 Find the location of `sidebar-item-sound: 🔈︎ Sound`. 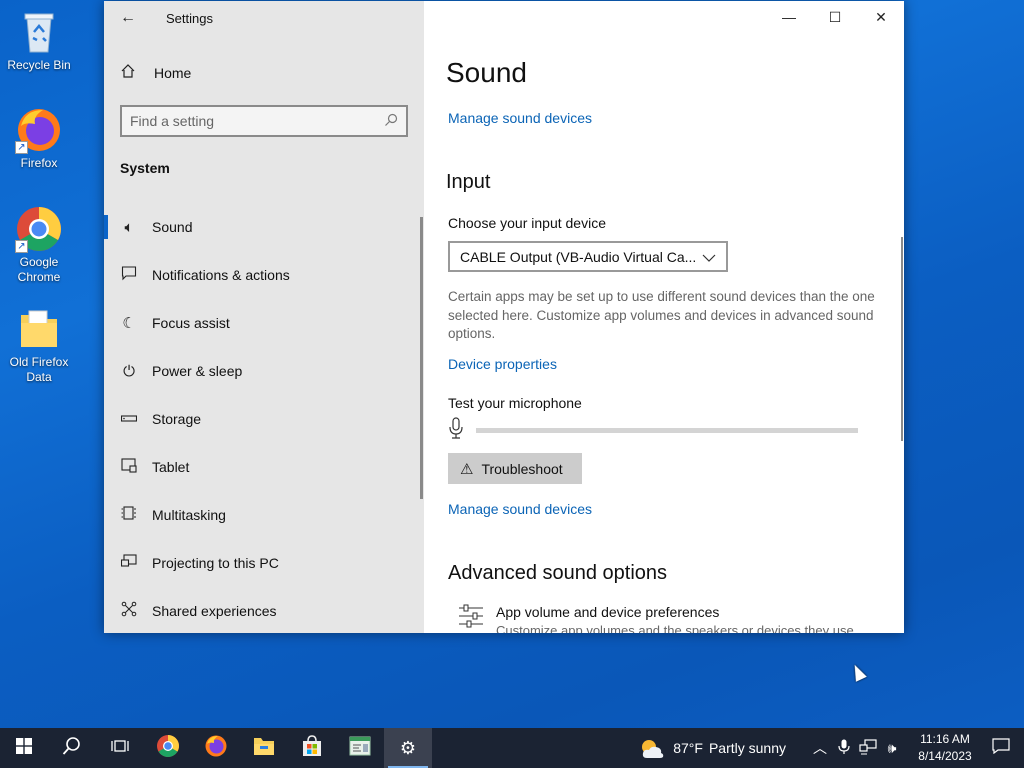

sidebar-item-sound: 🔈︎ Sound is located at coordinates (264, 227).